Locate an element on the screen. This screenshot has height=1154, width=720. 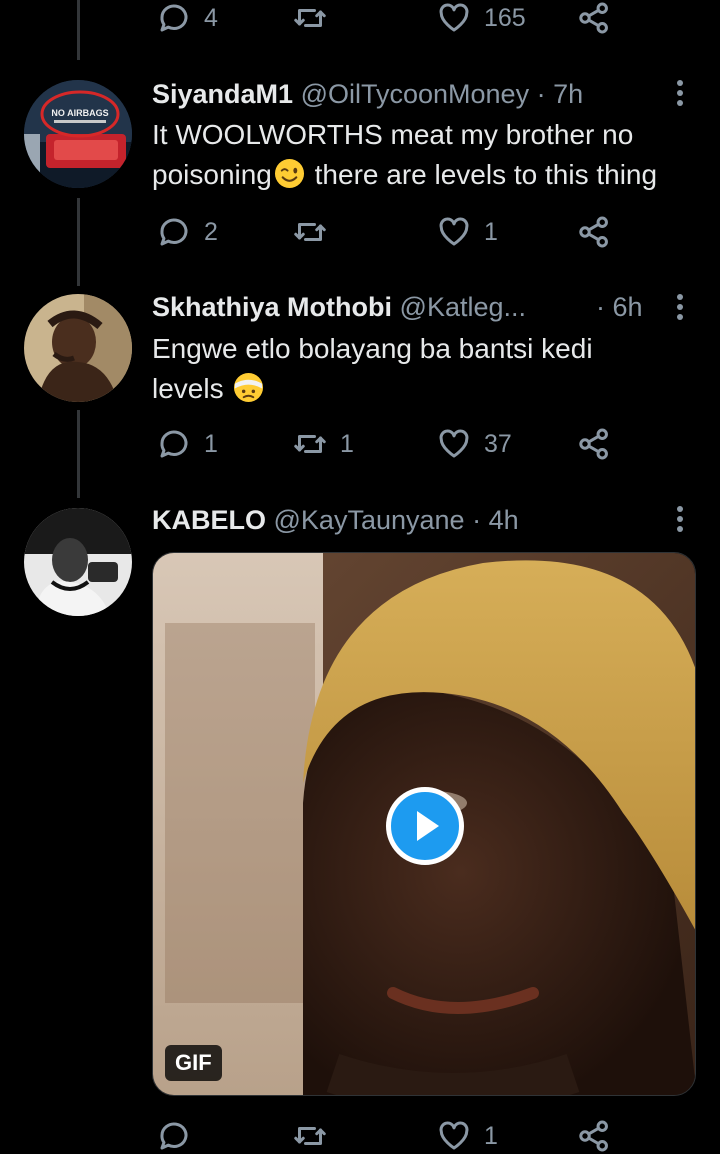
tweet-header: KABELO @KayTaunyane · 4h is located at coordinates (335, 520).